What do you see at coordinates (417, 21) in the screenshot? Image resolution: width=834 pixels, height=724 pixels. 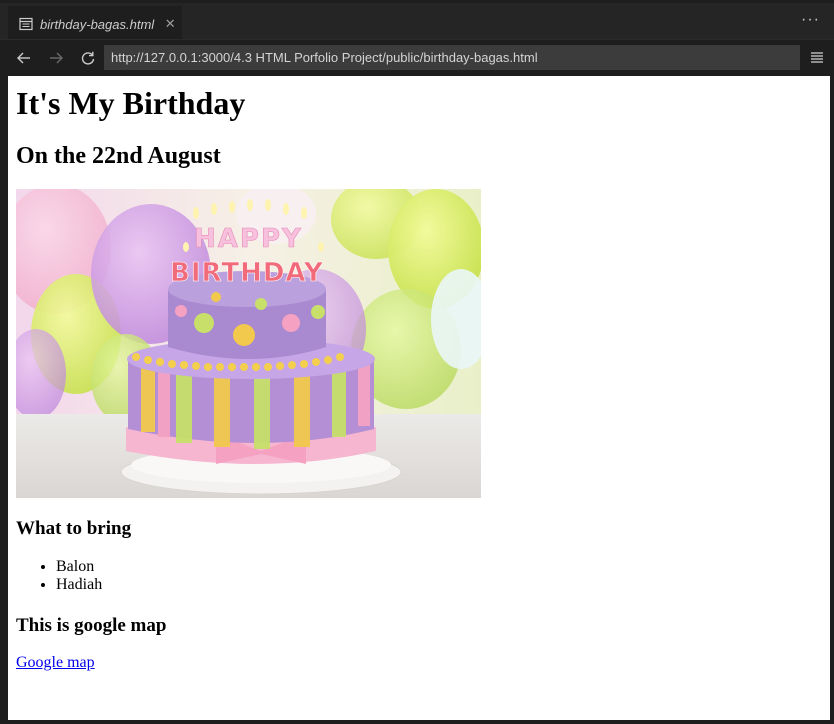 I see `tab-bar: birthday-bagas.html ✕ ···` at bounding box center [417, 21].